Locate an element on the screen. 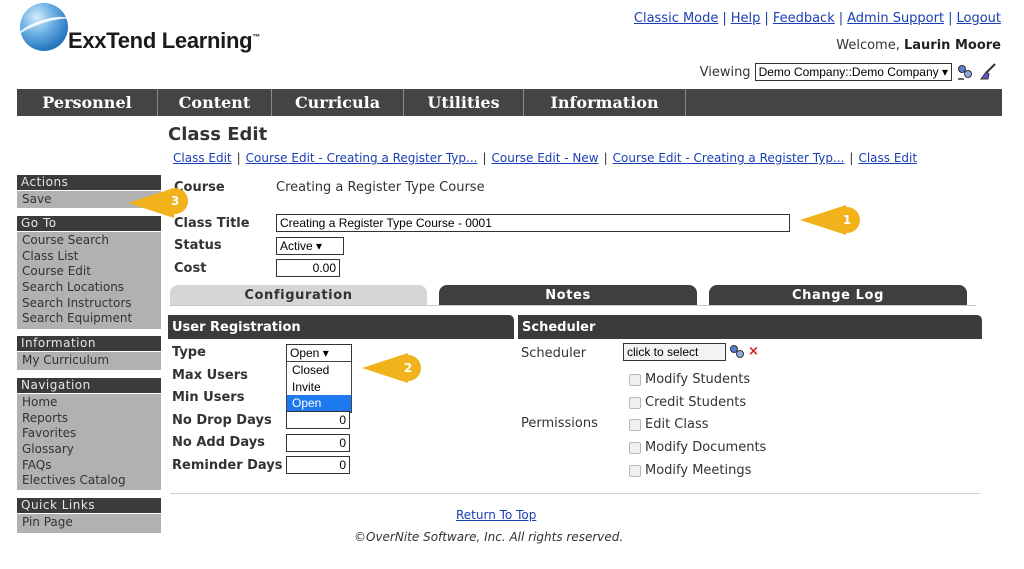 The width and height of the screenshot is (1024, 569). sidebar-item-my-curriculum: My Curriculum is located at coordinates (89, 360).